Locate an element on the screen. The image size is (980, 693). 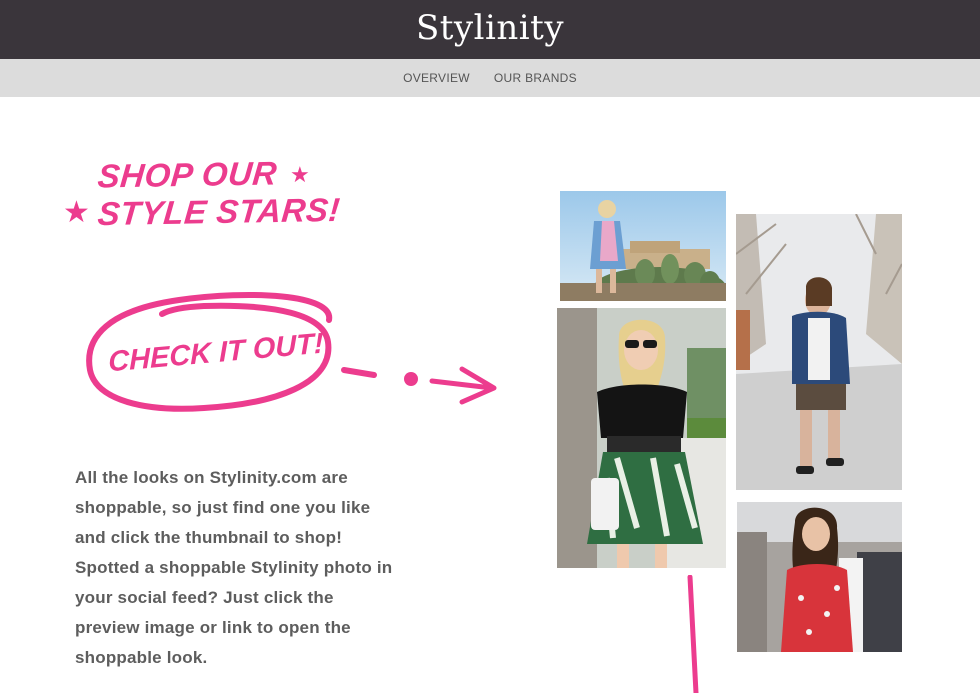
site-header: Stylinity is located at coordinates (490, 29).